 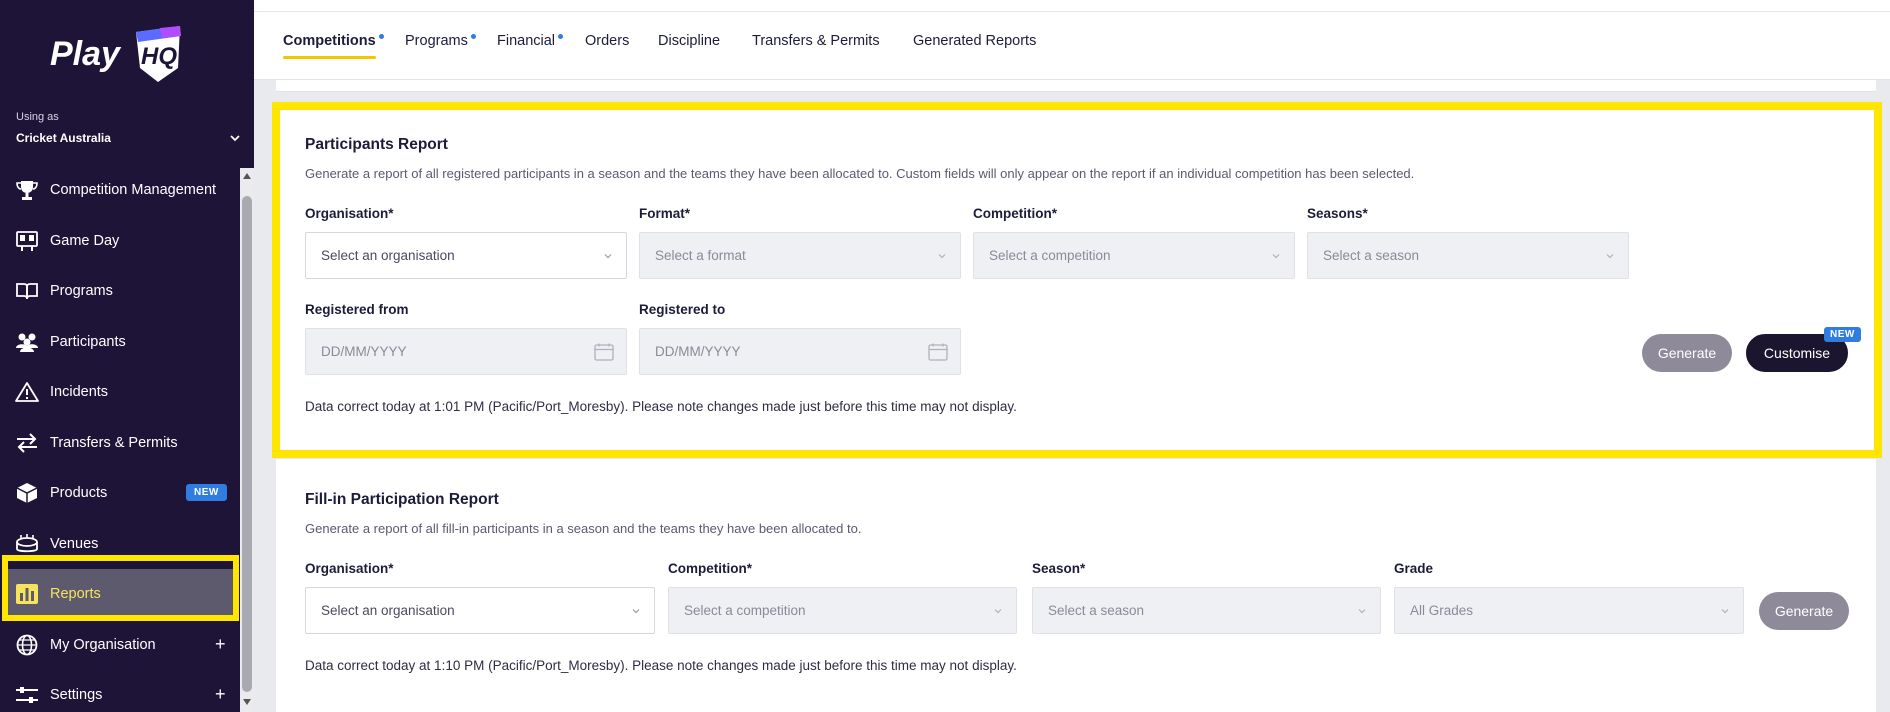 I want to click on tab-generated-reports: Generated Reports, so click(x=974, y=46).